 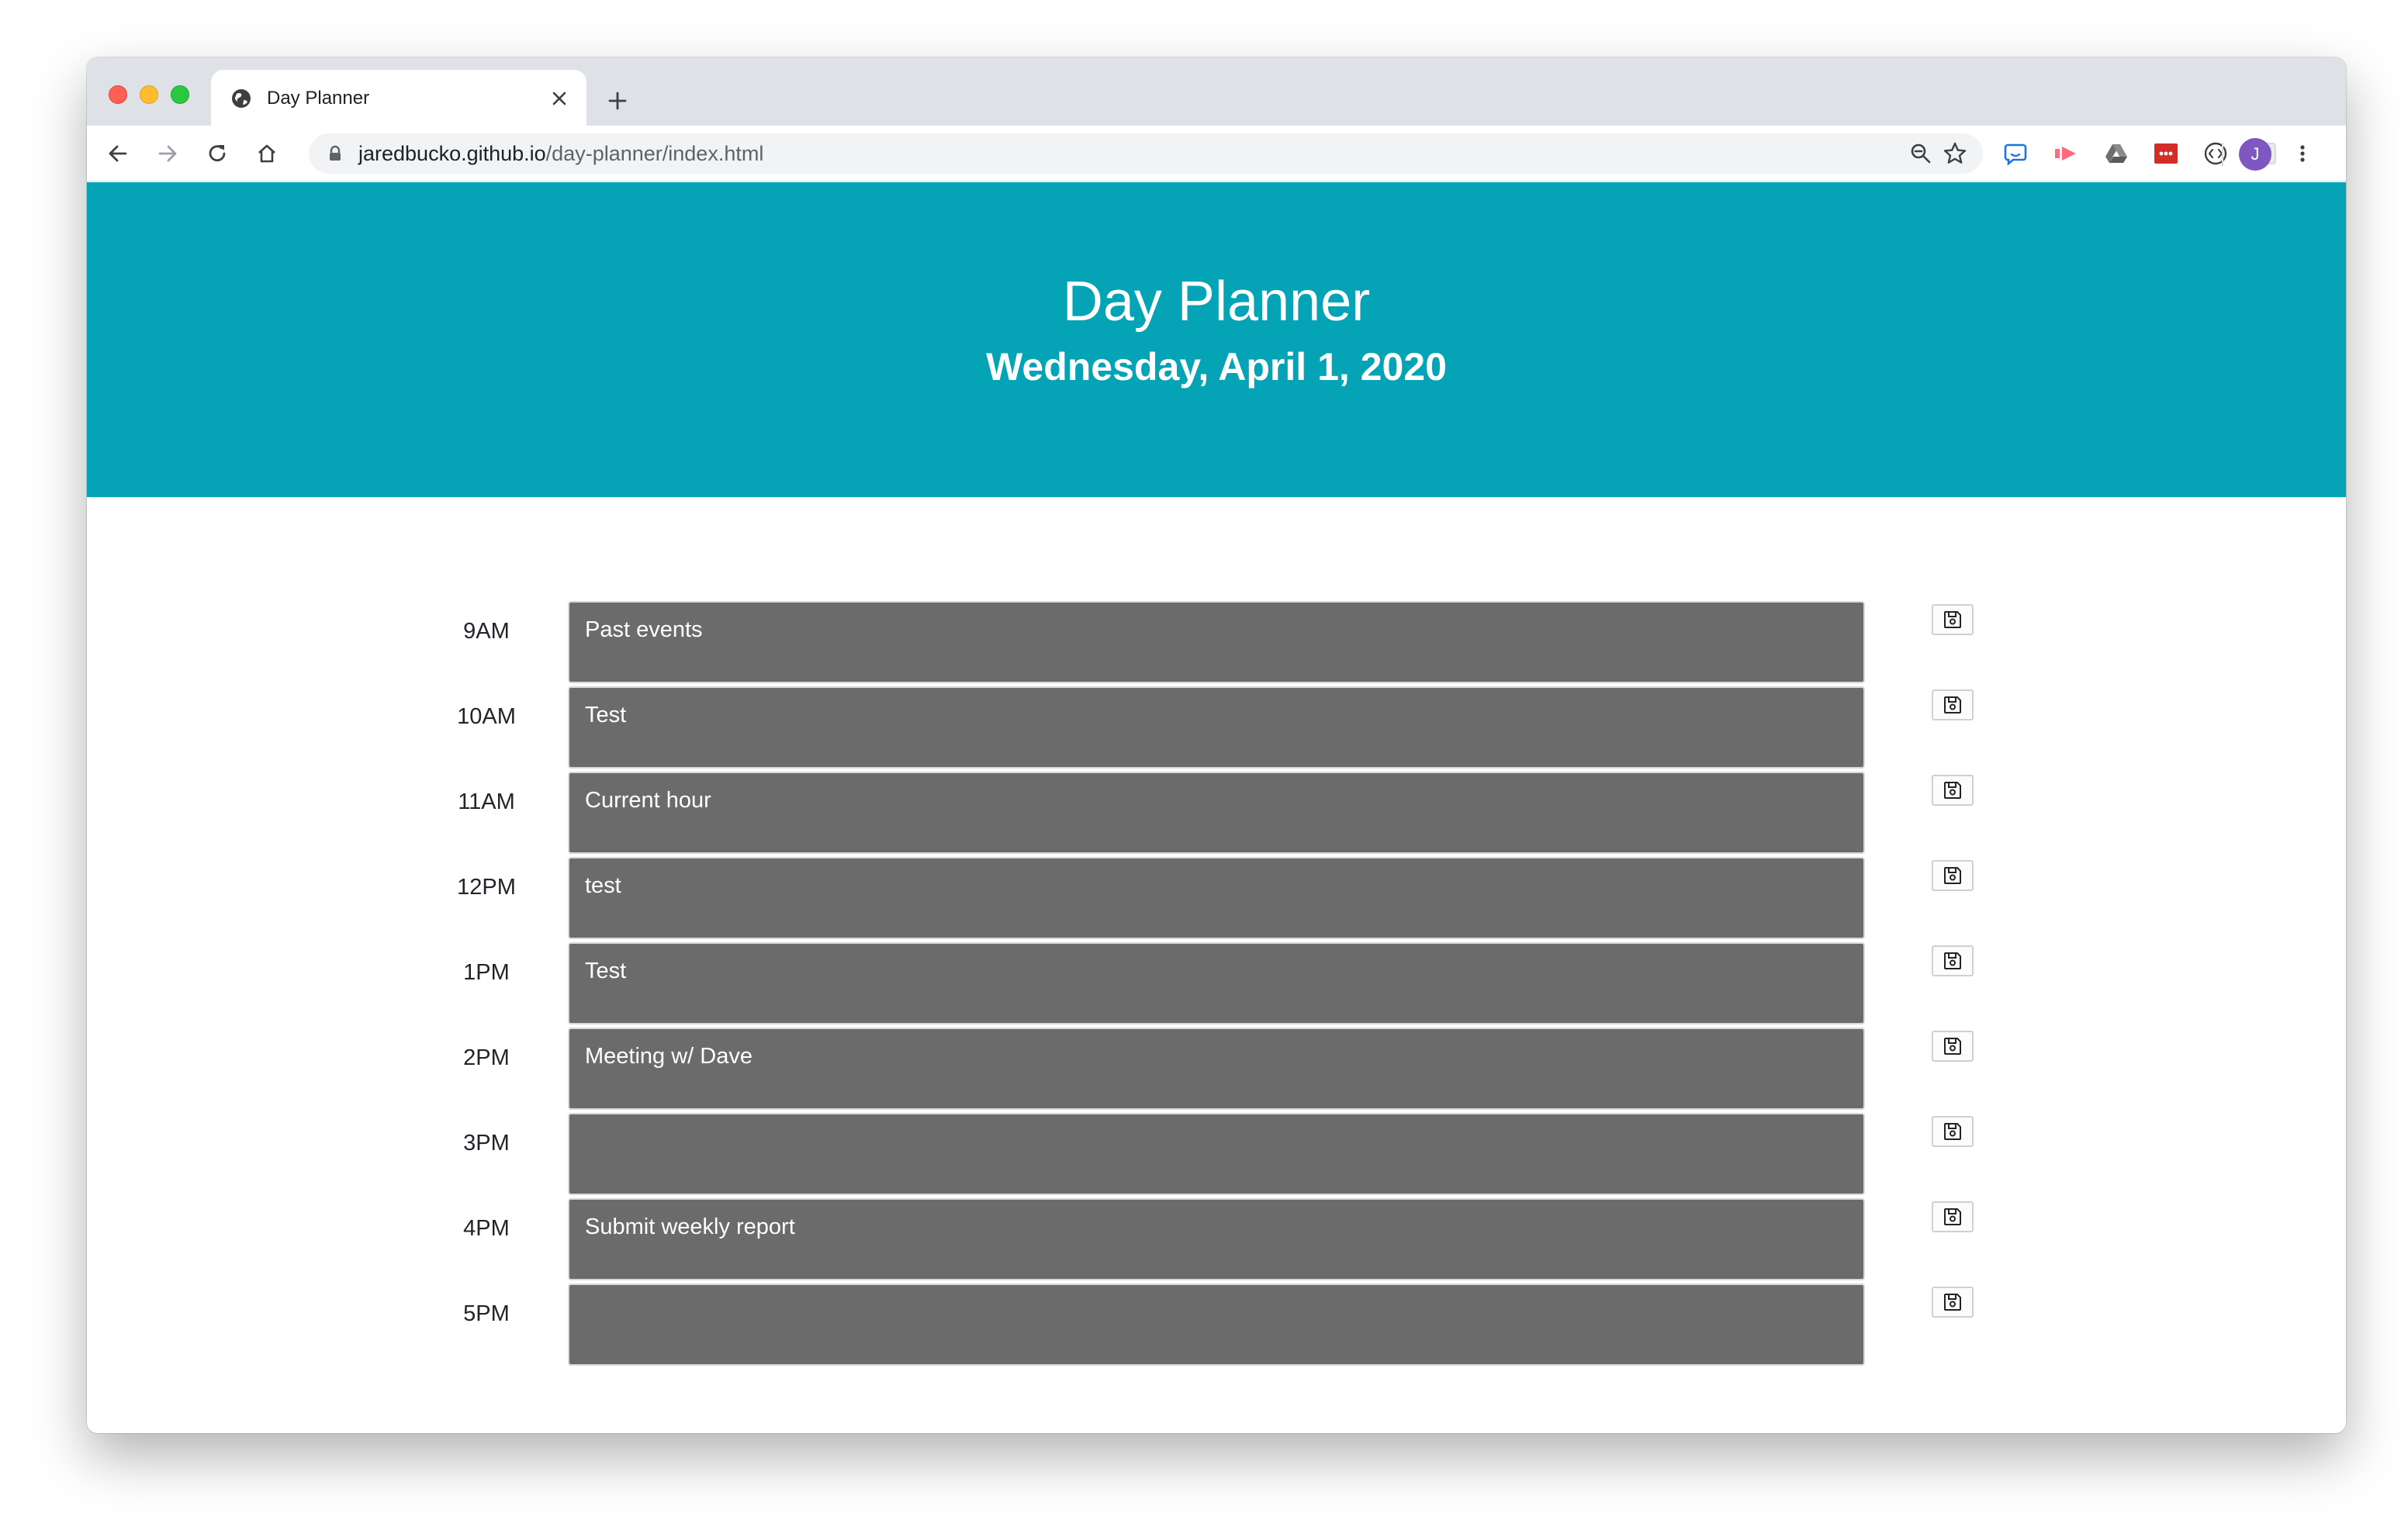 I want to click on current-date: Wednesday, April 1, 2020, so click(x=1216, y=367).